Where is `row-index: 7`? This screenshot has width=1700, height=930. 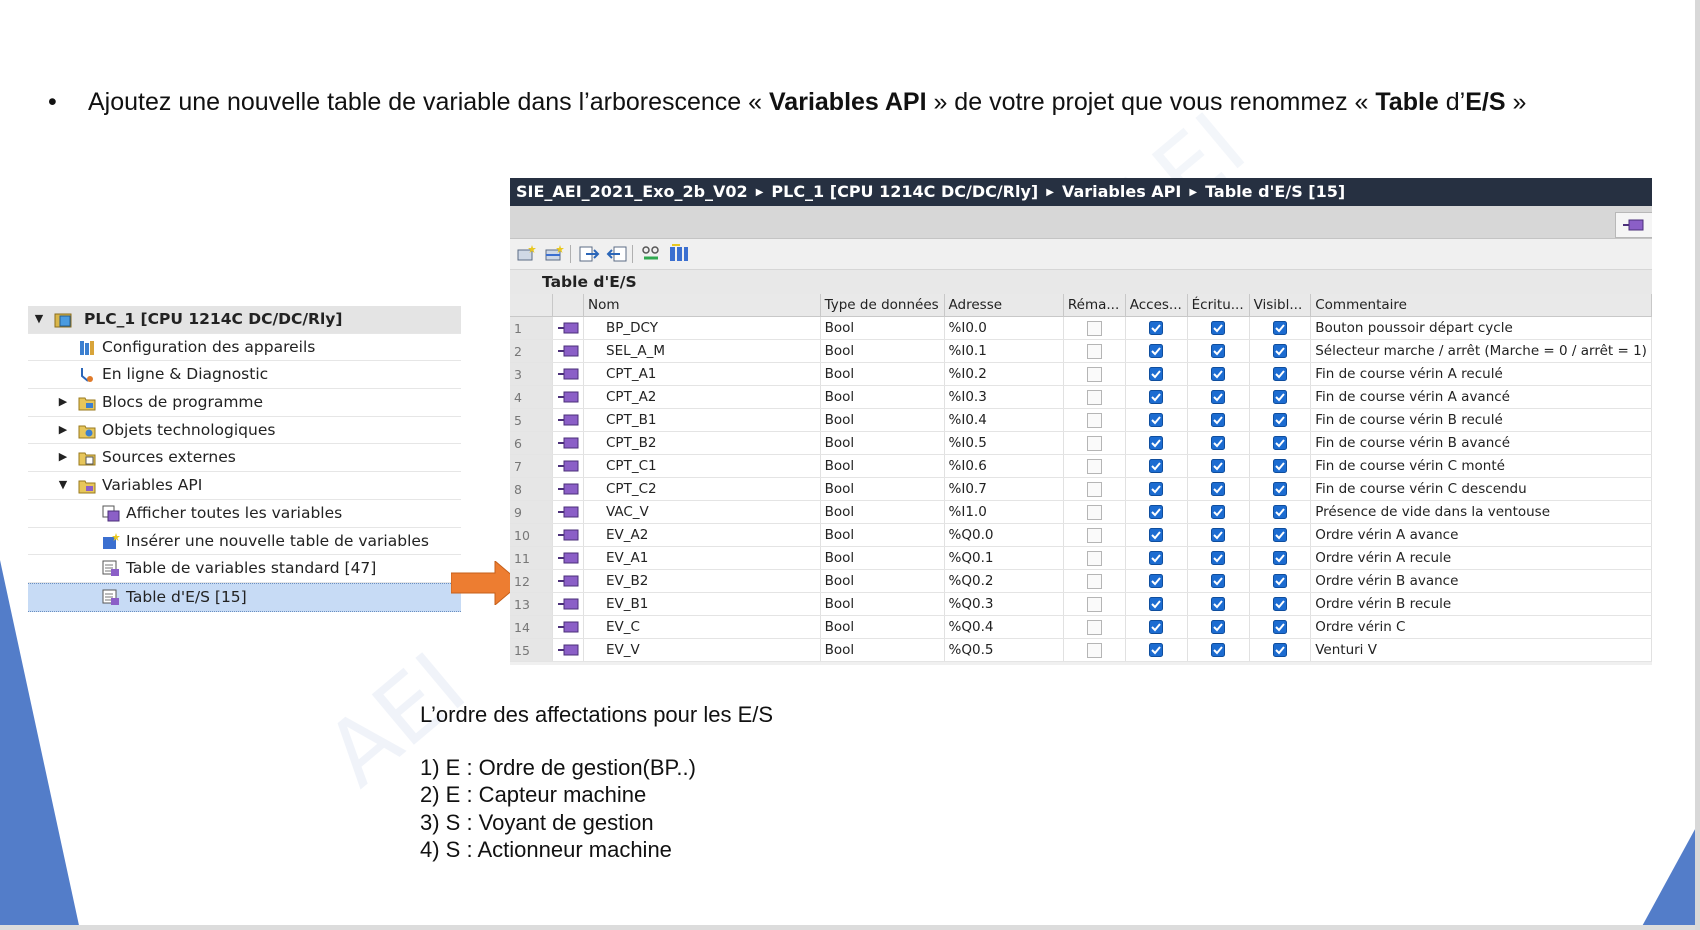 row-index: 7 is located at coordinates (531, 466).